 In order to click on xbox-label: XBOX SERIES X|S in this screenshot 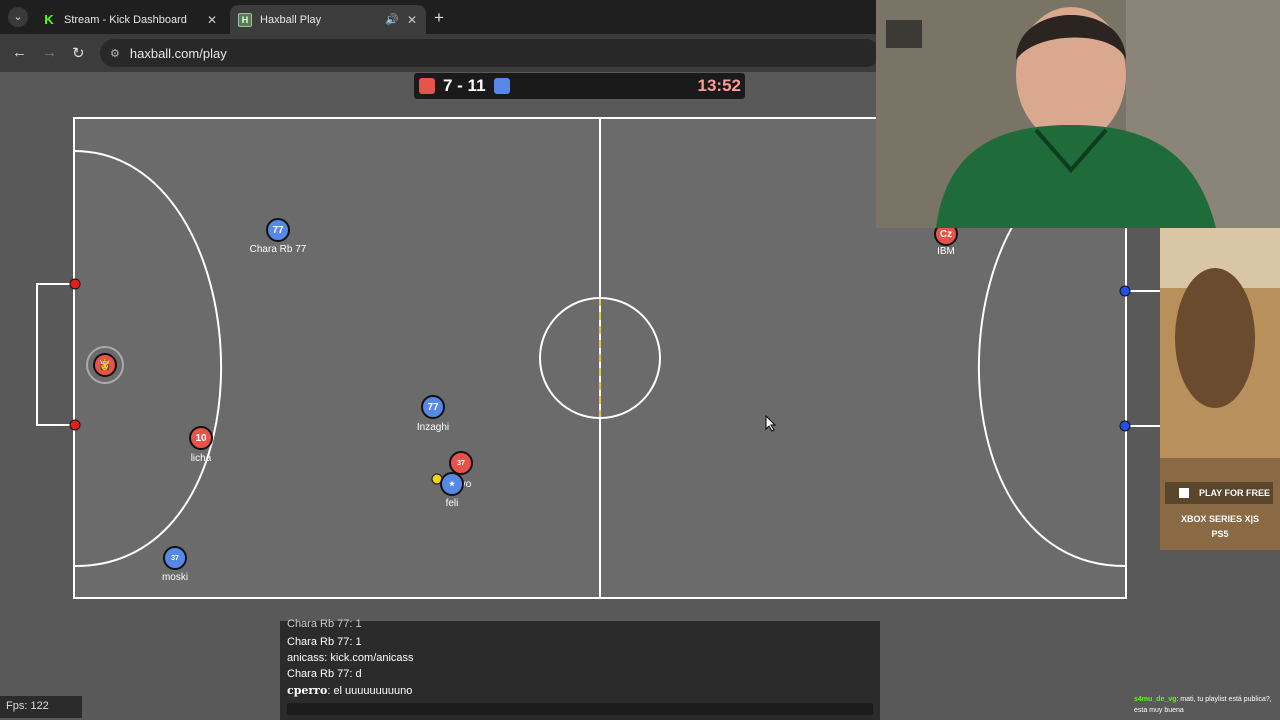, I will do `click(1220, 519)`.